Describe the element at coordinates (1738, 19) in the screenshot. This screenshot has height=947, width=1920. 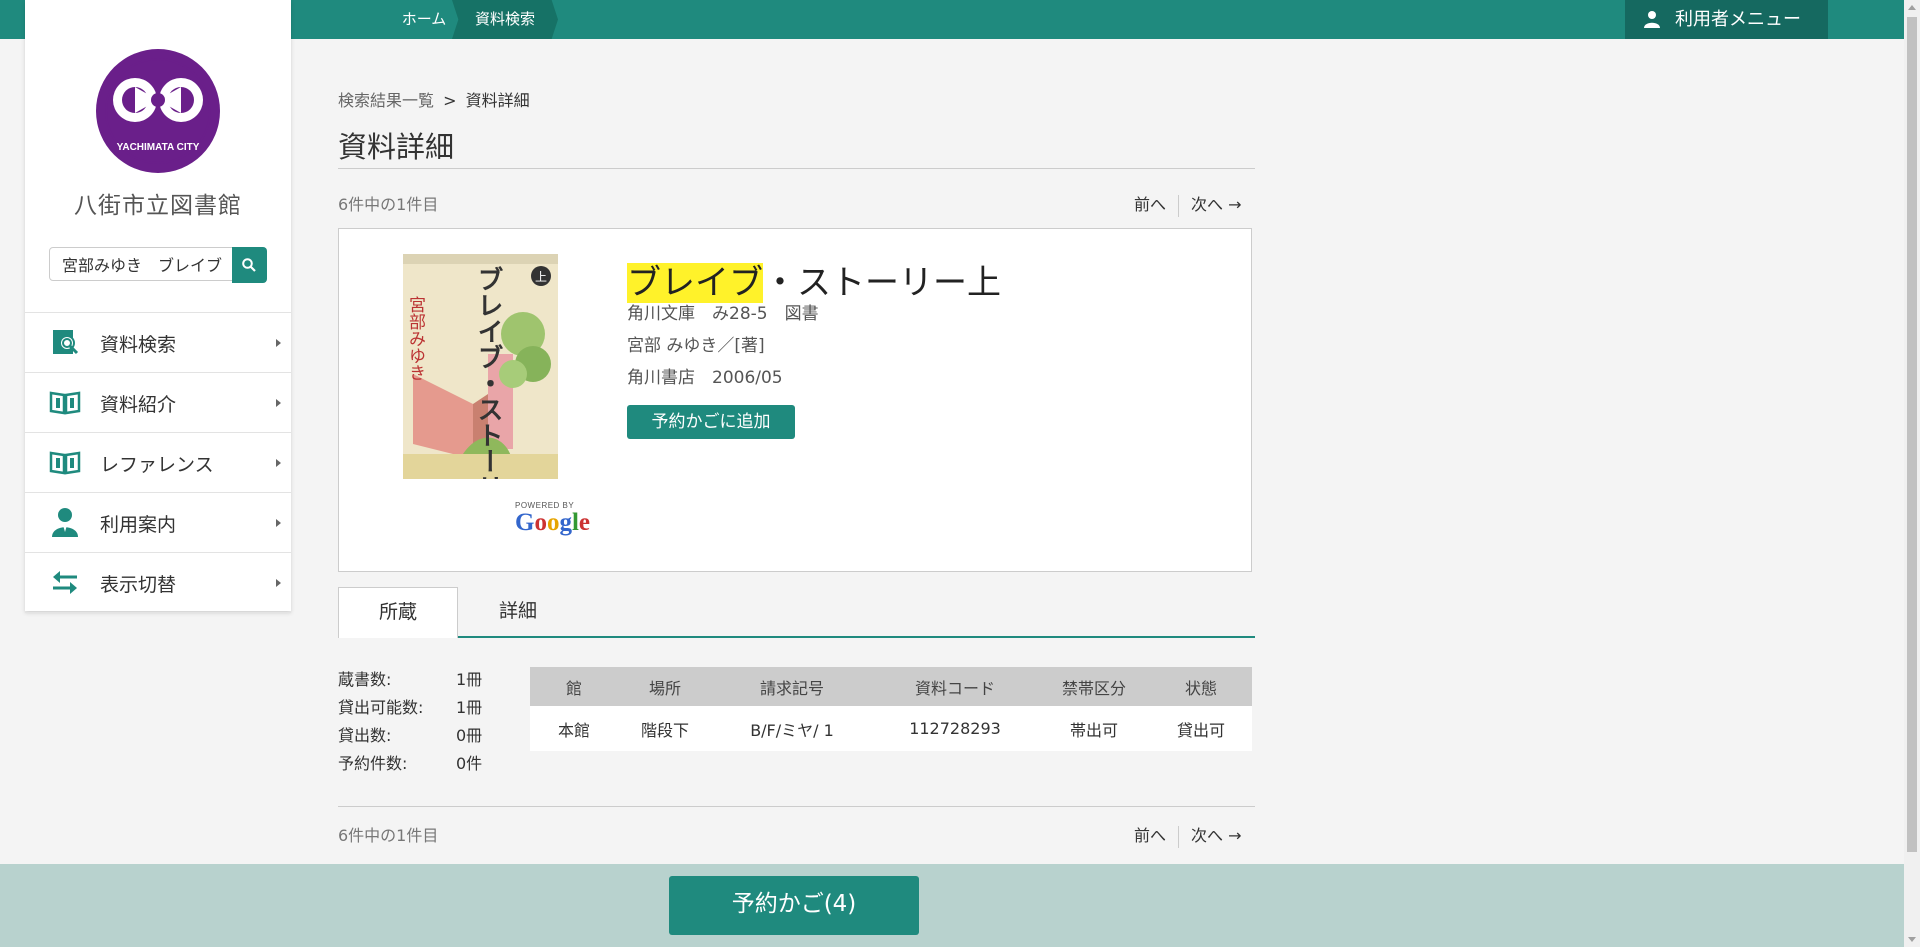
I see `user-menu-label: 利用者メニュー` at that location.